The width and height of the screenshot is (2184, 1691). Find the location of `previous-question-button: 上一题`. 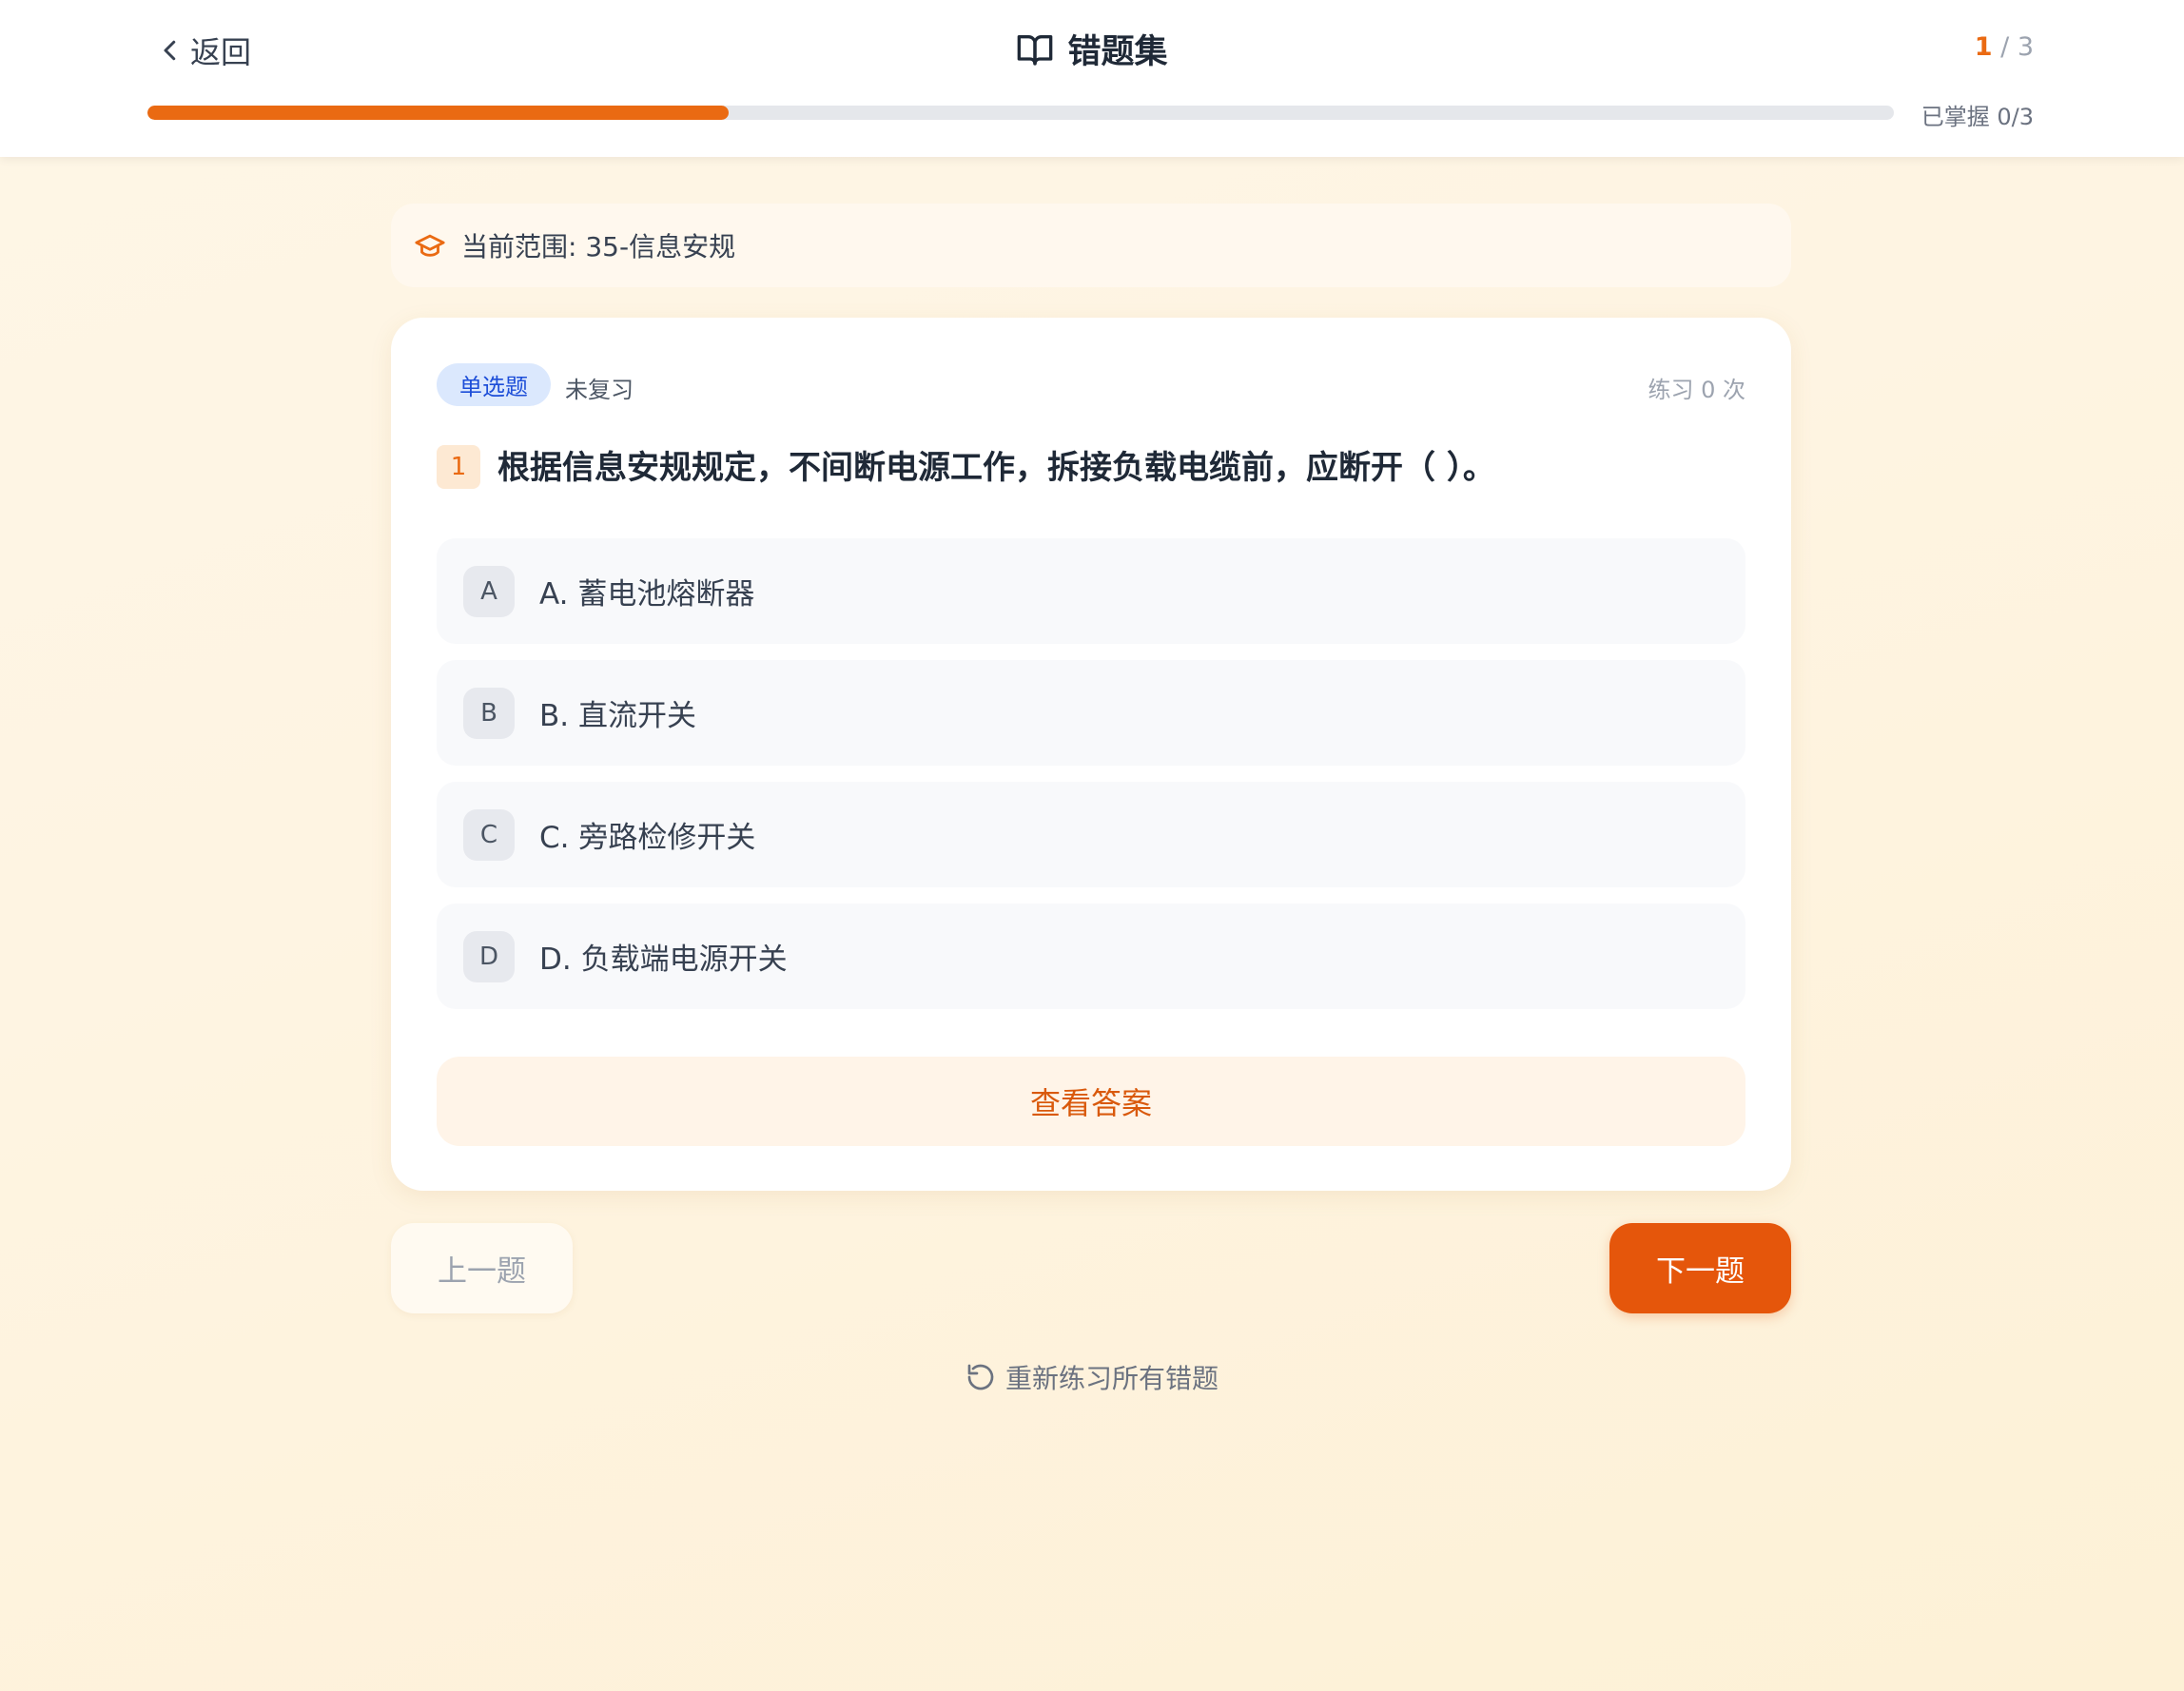

previous-question-button: 上一题 is located at coordinates (482, 1268).